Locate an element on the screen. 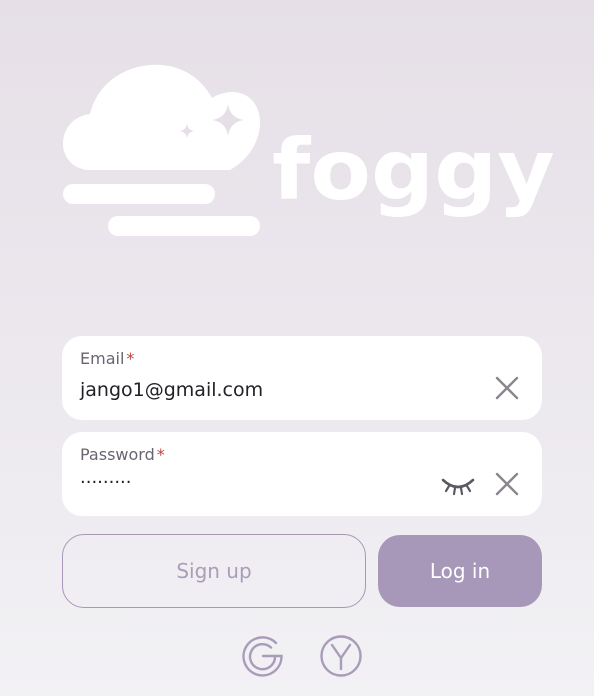 This screenshot has width=594, height=696. clear-password-icon is located at coordinates (507, 484).